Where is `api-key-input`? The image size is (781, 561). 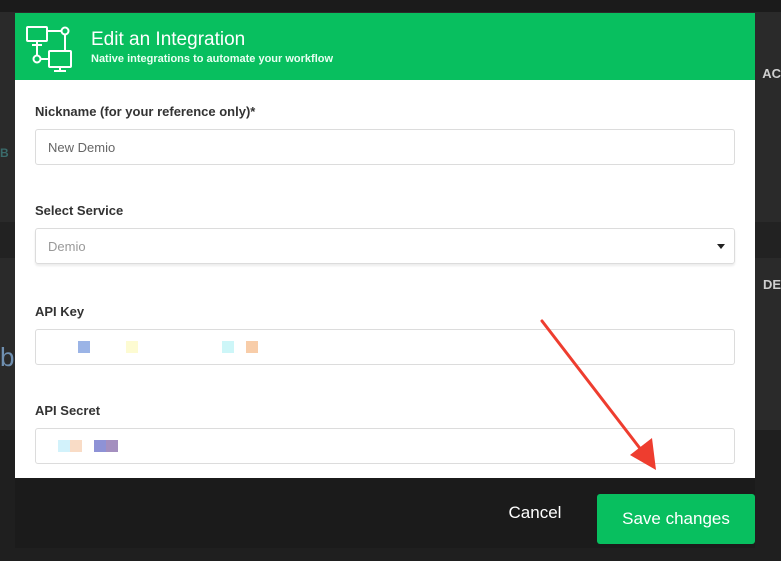 api-key-input is located at coordinates (385, 347).